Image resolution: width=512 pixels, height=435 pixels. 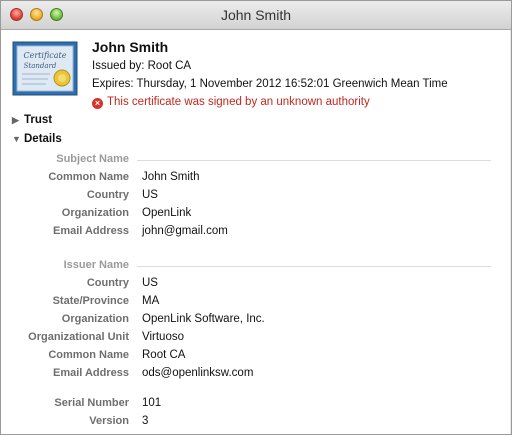 I want to click on issuer-row: Common Name Root CA, so click(x=256, y=357).